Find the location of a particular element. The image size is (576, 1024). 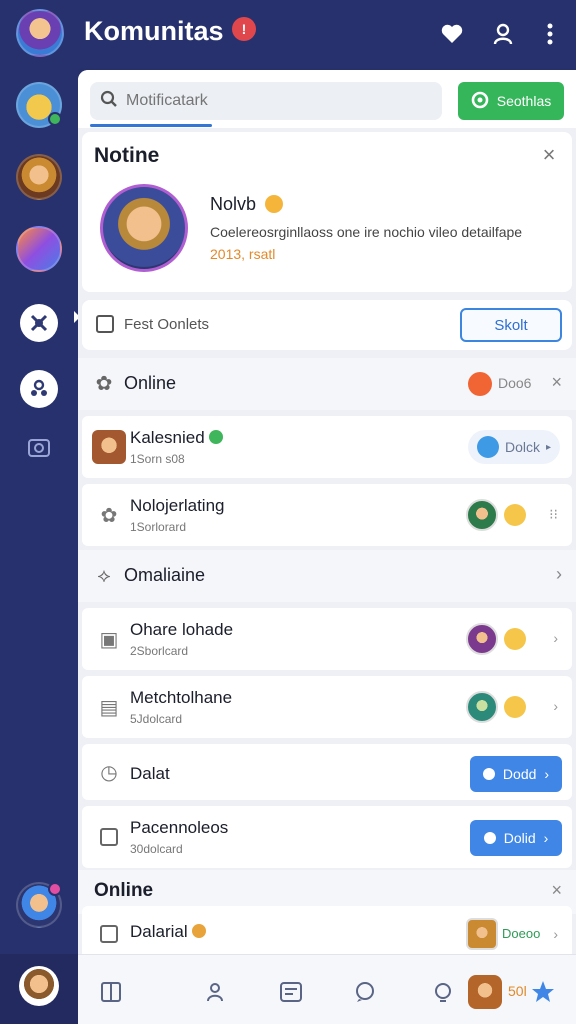

section-header-omaliaine: ⟡ Omaliaine › is located at coordinates (327, 576).